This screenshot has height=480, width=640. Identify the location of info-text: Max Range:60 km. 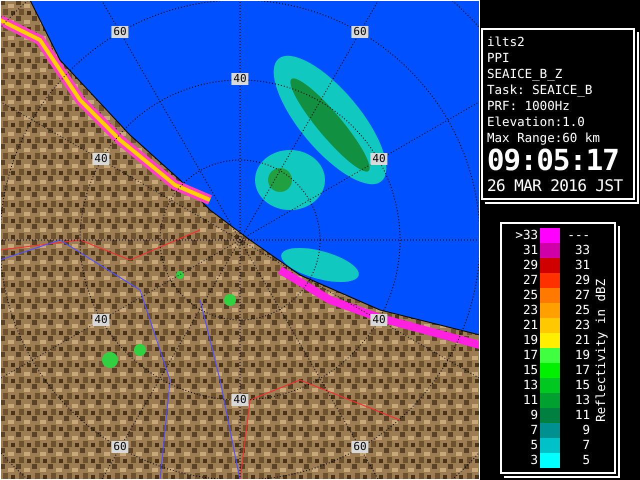
(544, 138).